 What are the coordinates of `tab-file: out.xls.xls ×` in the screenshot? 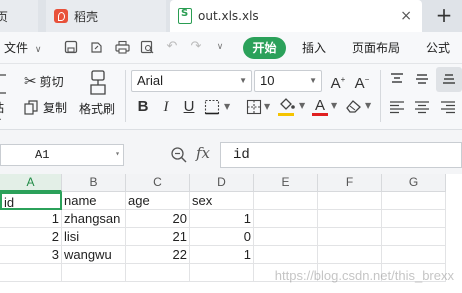 It's located at (296, 16).